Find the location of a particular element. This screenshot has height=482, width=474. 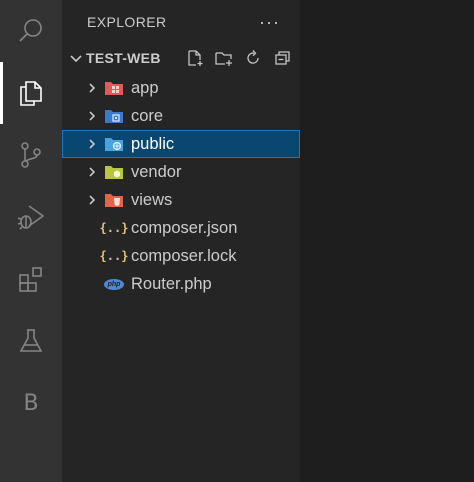

php-icon: php is located at coordinates (114, 284).